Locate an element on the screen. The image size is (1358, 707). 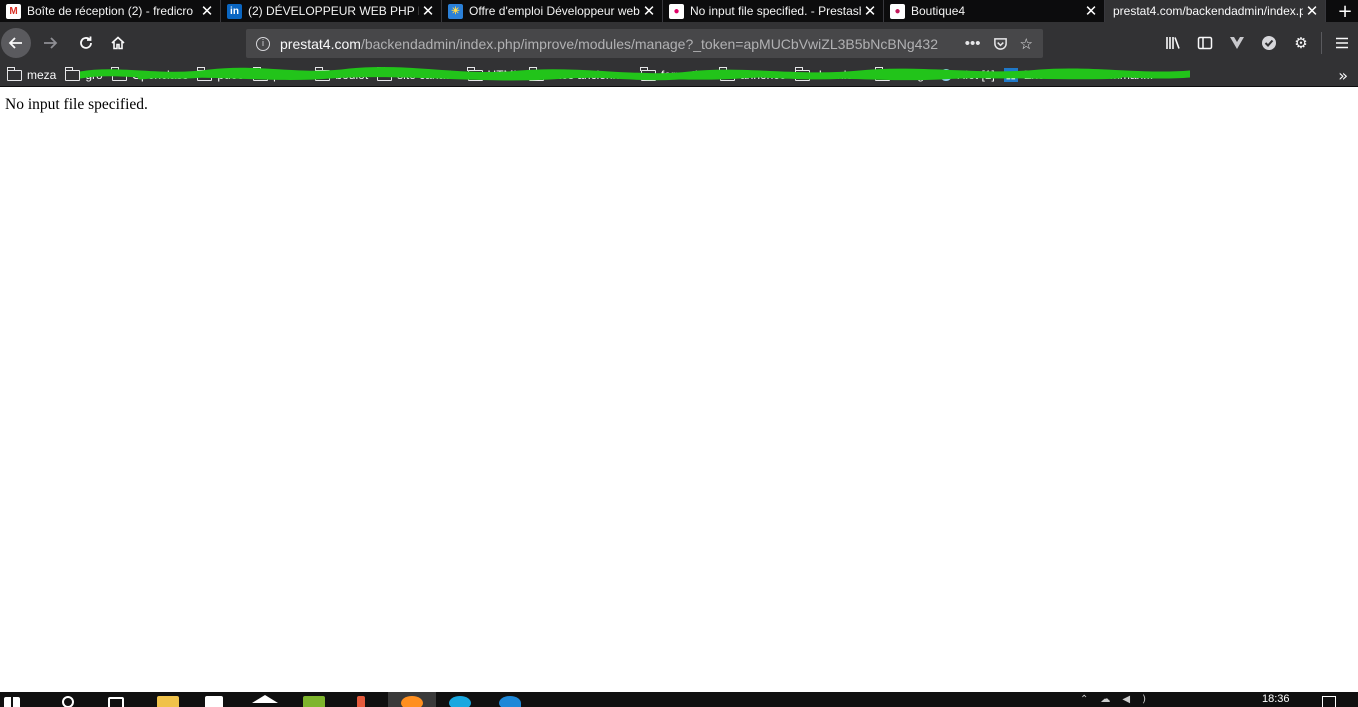
riot-icon is located at coordinates (945, 75).